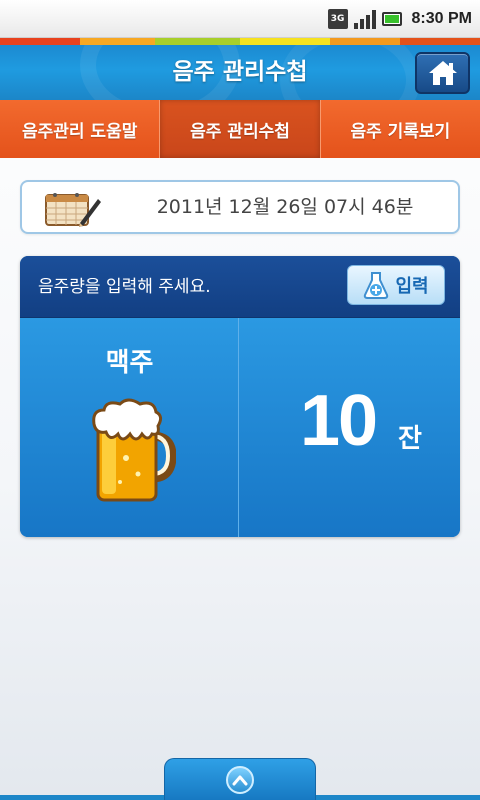  I want to click on title-bar: 음주 관리수첩, so click(240, 72).